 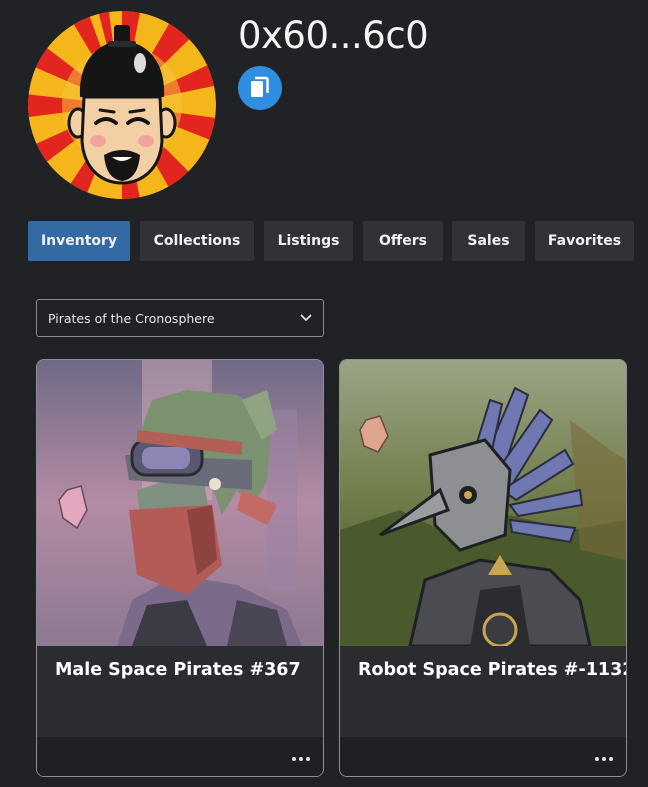 I want to click on nft-title: Male Space Pirates #367, so click(x=184, y=670).